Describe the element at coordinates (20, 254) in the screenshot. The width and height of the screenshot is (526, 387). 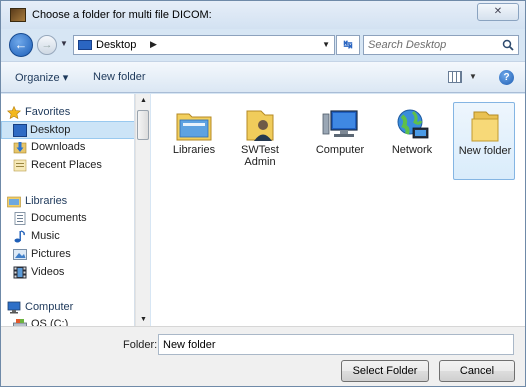
I see `pictures-icon` at that location.